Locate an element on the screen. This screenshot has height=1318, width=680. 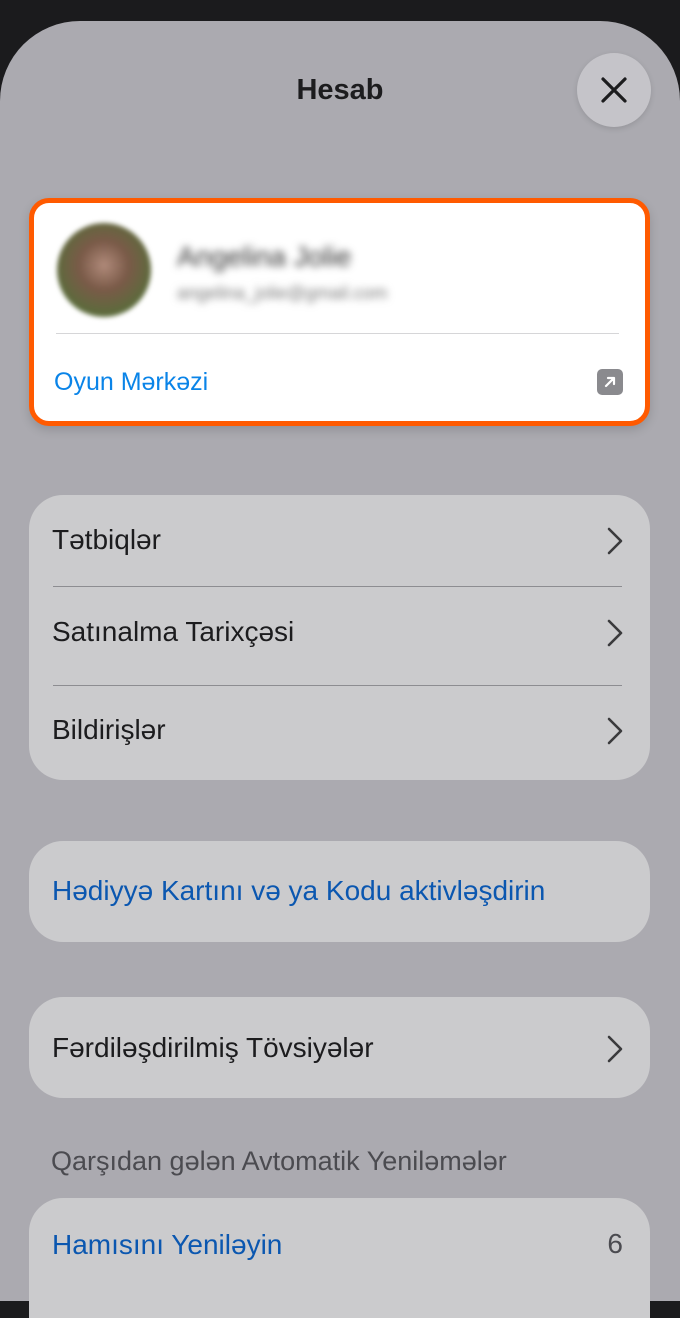
close-icon is located at coordinates (614, 90).